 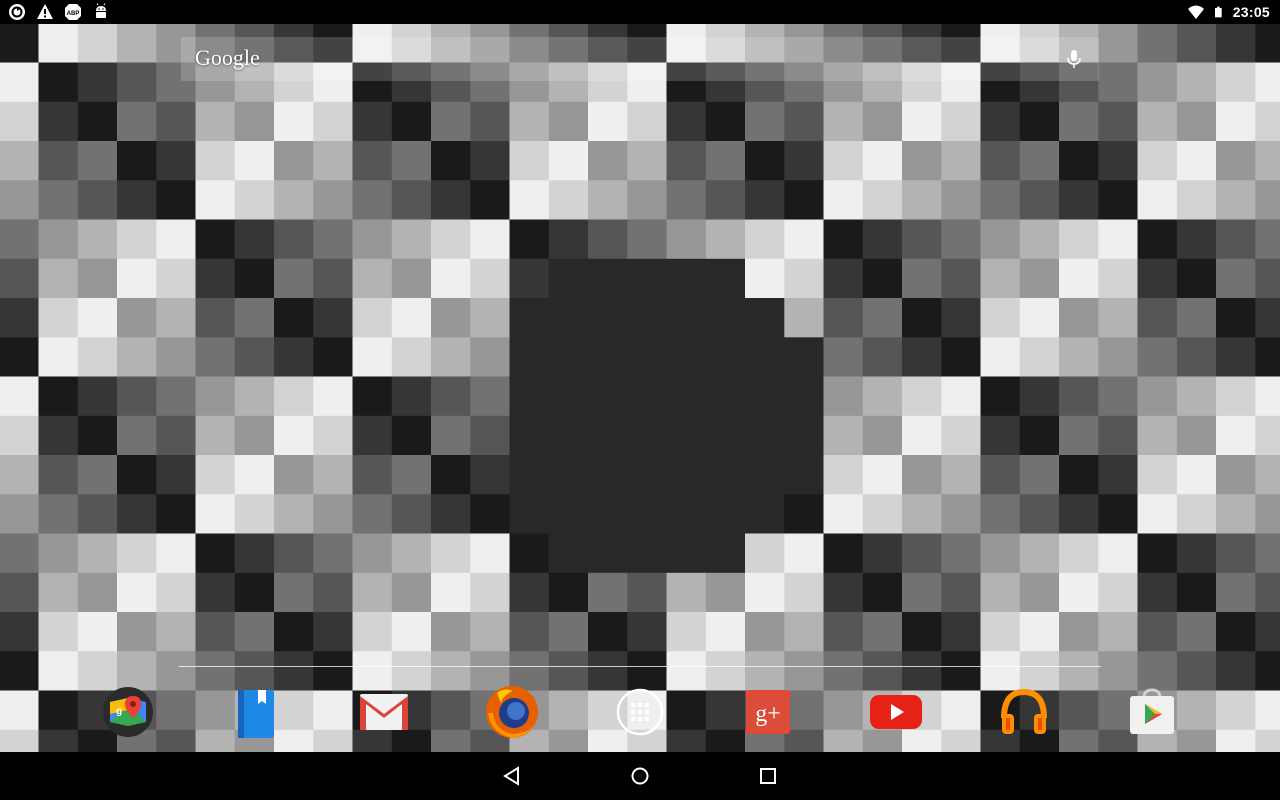 I want to click on dock: g g+, so click(x=640, y=712).